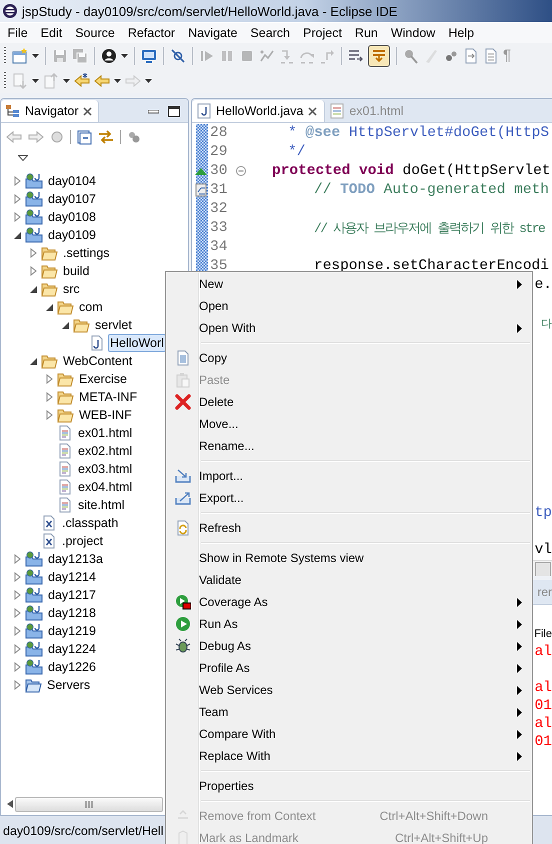 The image size is (552, 844). Describe the element at coordinates (72, 613) in the screenshot. I see `tree-item: day1218` at that location.